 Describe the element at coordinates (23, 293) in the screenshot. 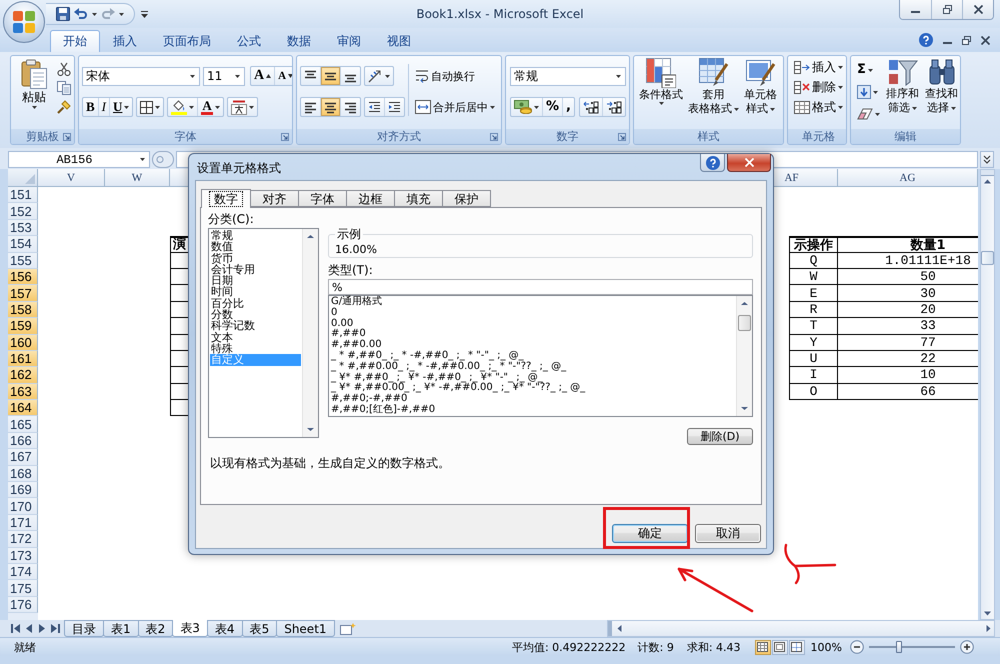

I see `row-header: 157` at that location.